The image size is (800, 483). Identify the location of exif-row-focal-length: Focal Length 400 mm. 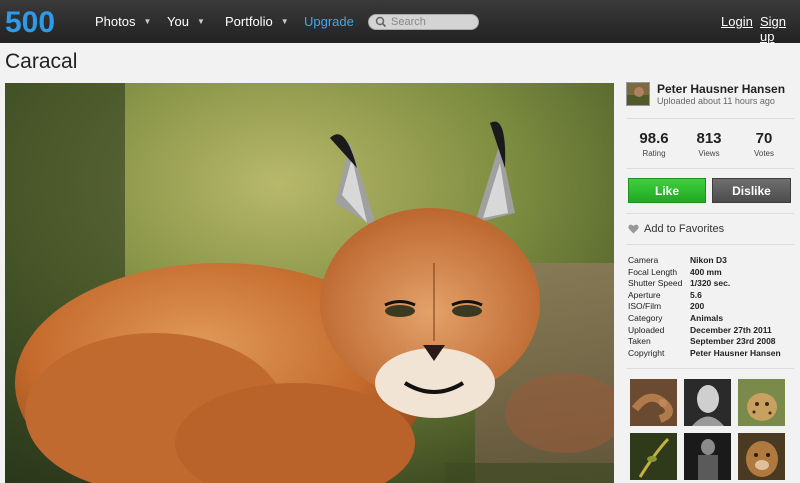
(704, 273).